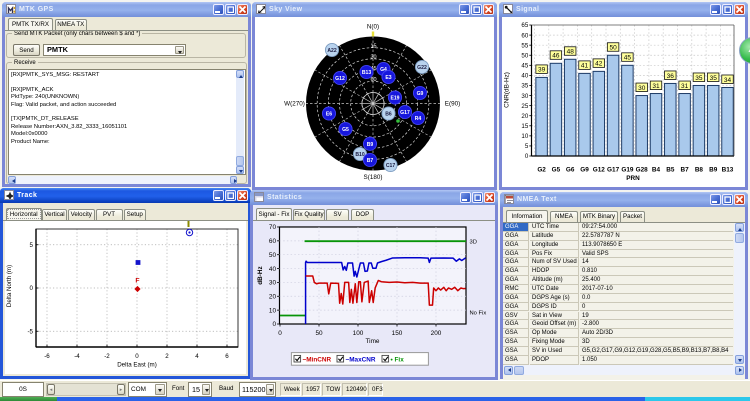 The image size is (750, 401). What do you see at coordinates (388, 115) in the screenshot?
I see `svg-text: B6` at bounding box center [388, 115].